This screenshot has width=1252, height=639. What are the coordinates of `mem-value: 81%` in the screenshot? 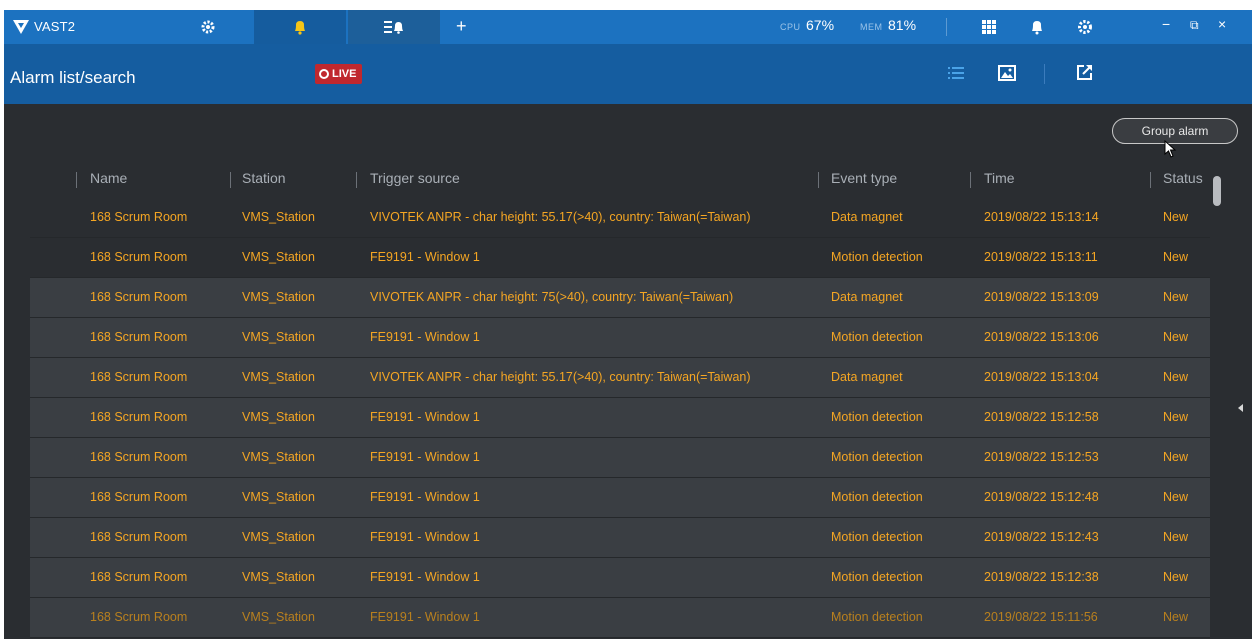 It's located at (902, 25).